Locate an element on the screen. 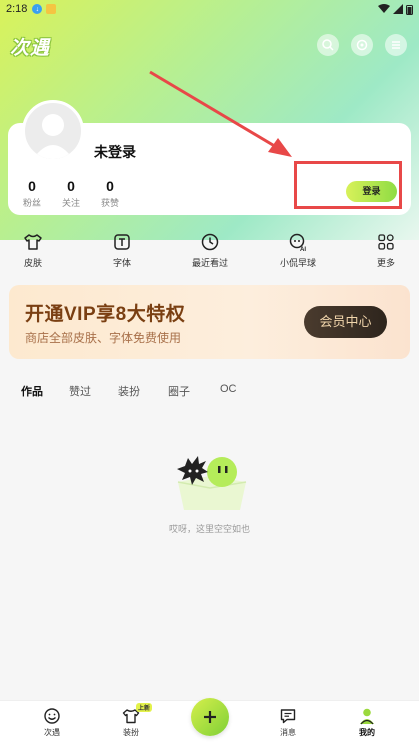  default-avatar-icon is located at coordinates (53, 136).